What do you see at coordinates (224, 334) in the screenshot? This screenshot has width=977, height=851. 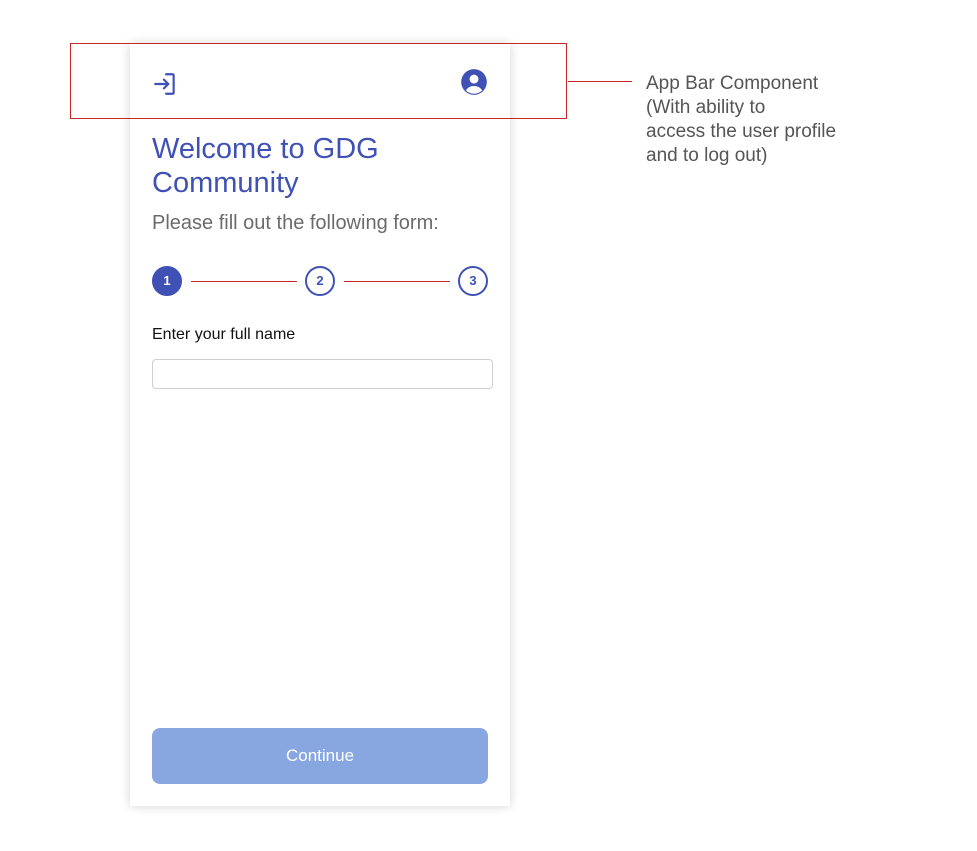 I see `full-name-label: Enter your full name` at bounding box center [224, 334].